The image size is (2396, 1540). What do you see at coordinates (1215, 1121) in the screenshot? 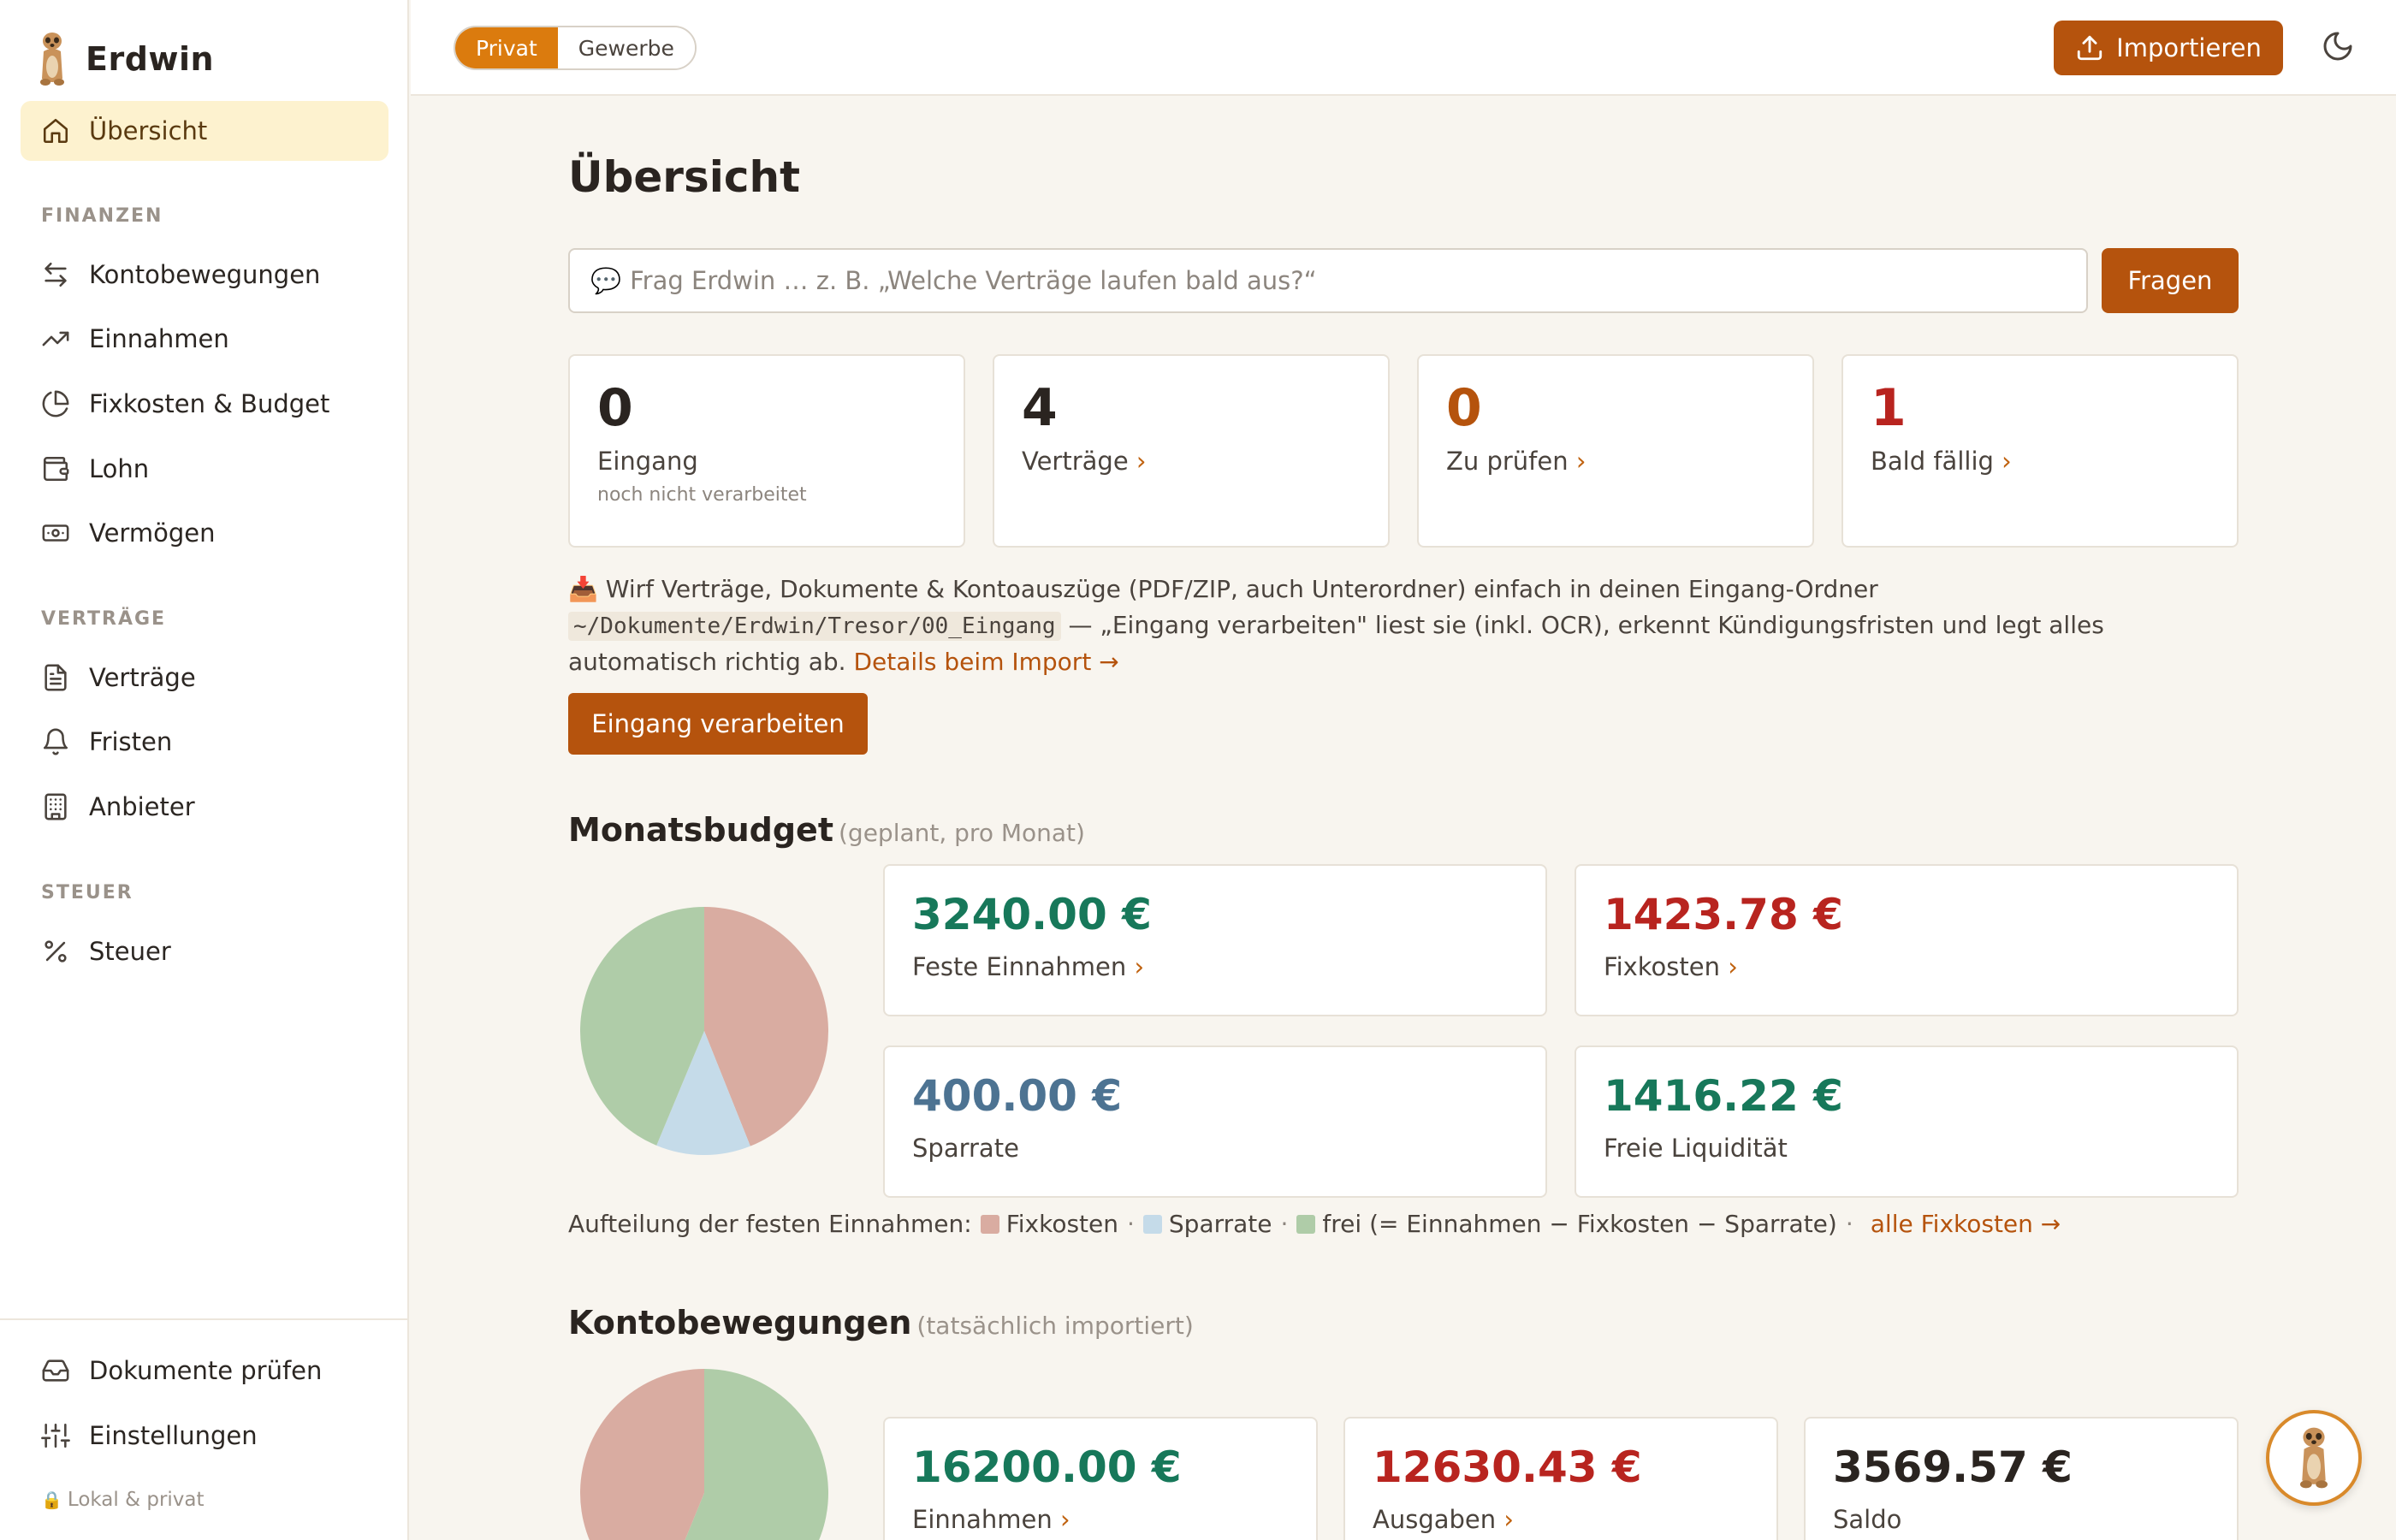
I see `budget-card-sparrate: 400.00 € Sparrate` at bounding box center [1215, 1121].